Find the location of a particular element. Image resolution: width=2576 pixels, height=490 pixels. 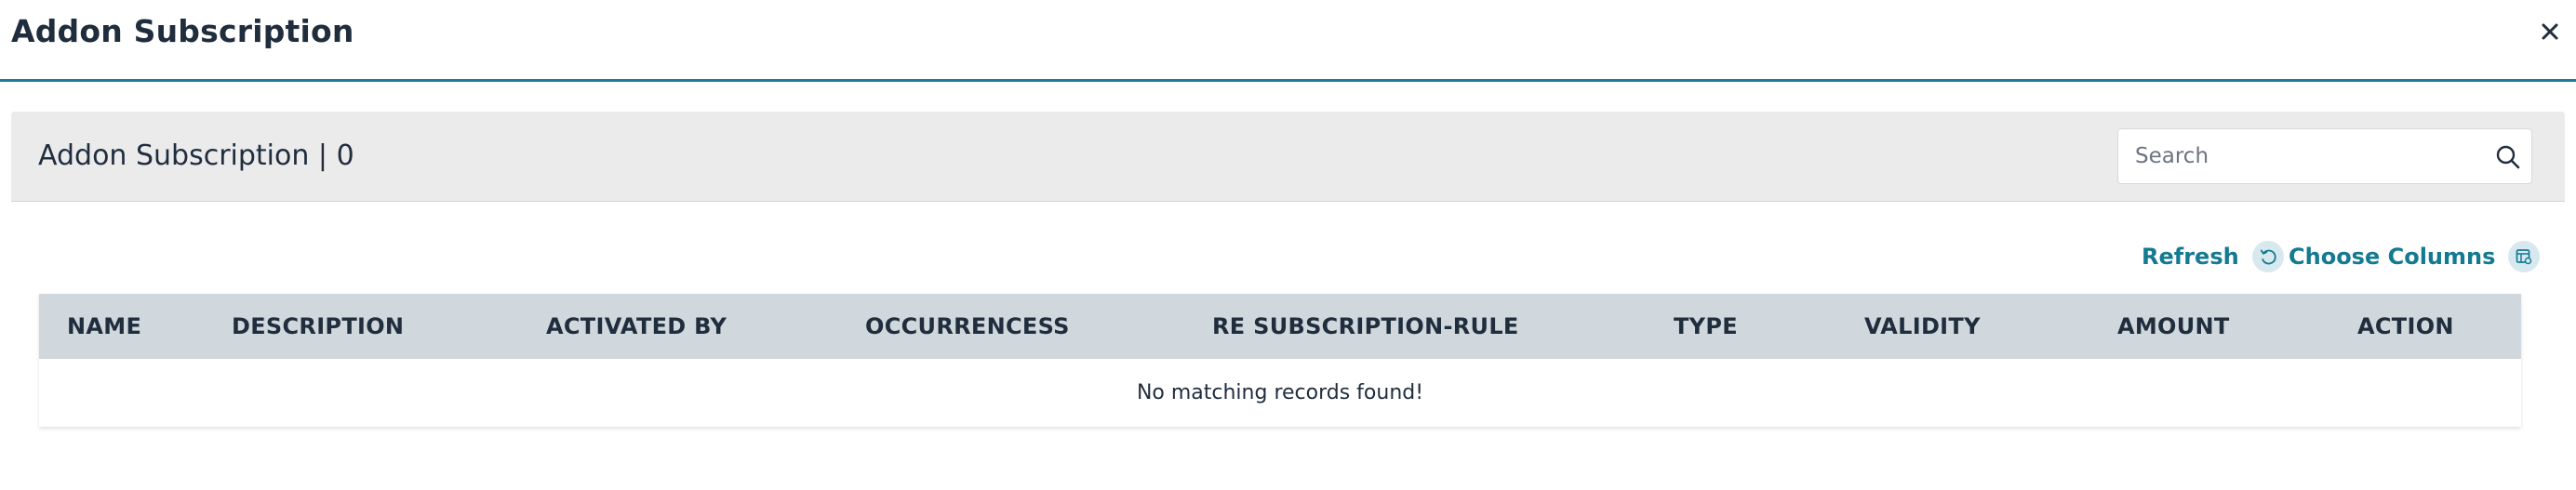

refresh-label: Refresh is located at coordinates (2190, 257).